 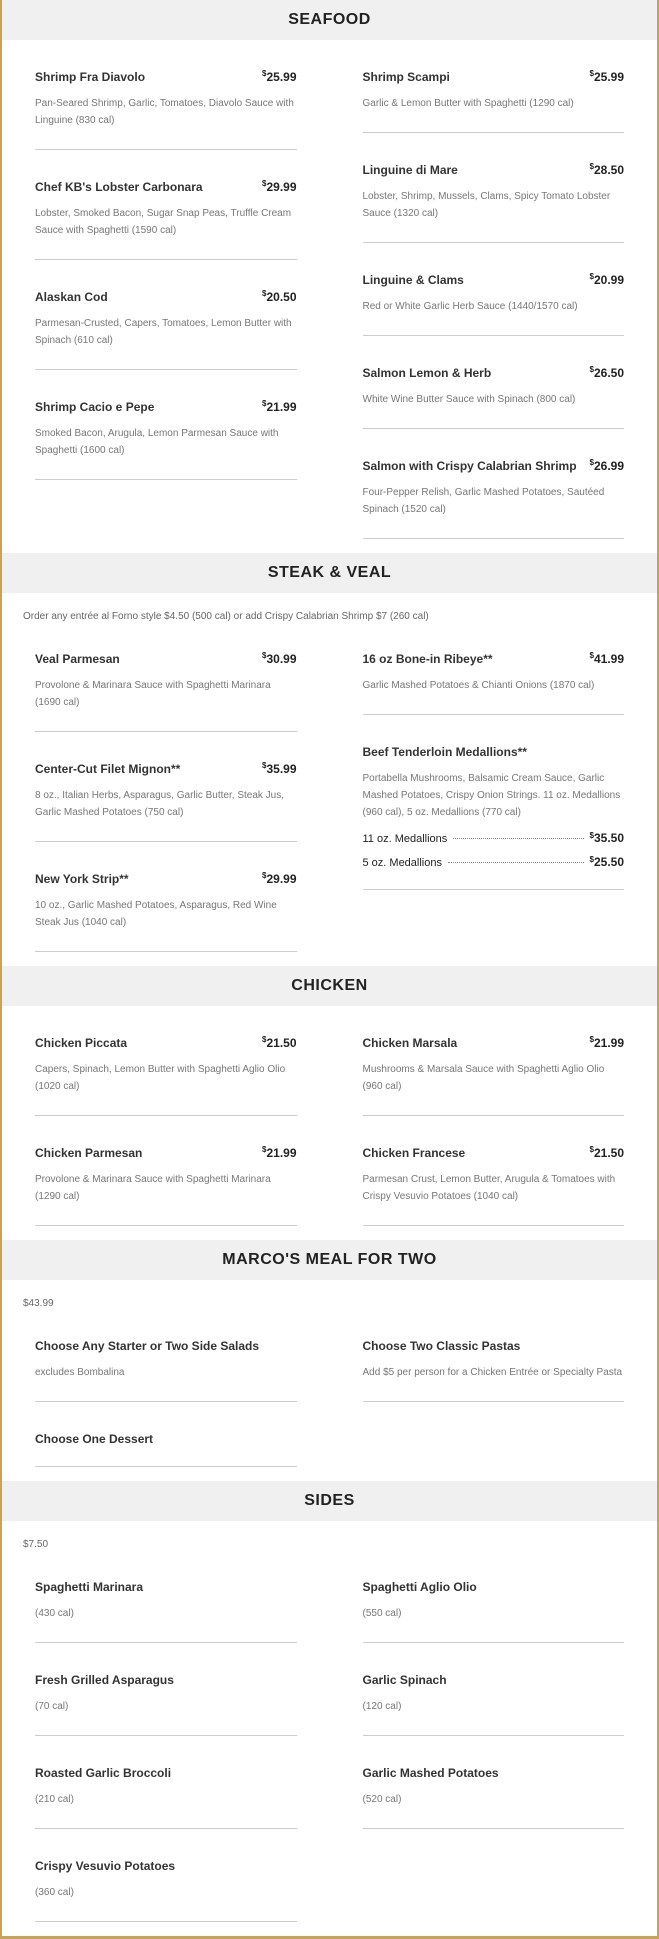 I want to click on menu-item-header: Garlic Mashed Potatoes, so click(x=494, y=1773).